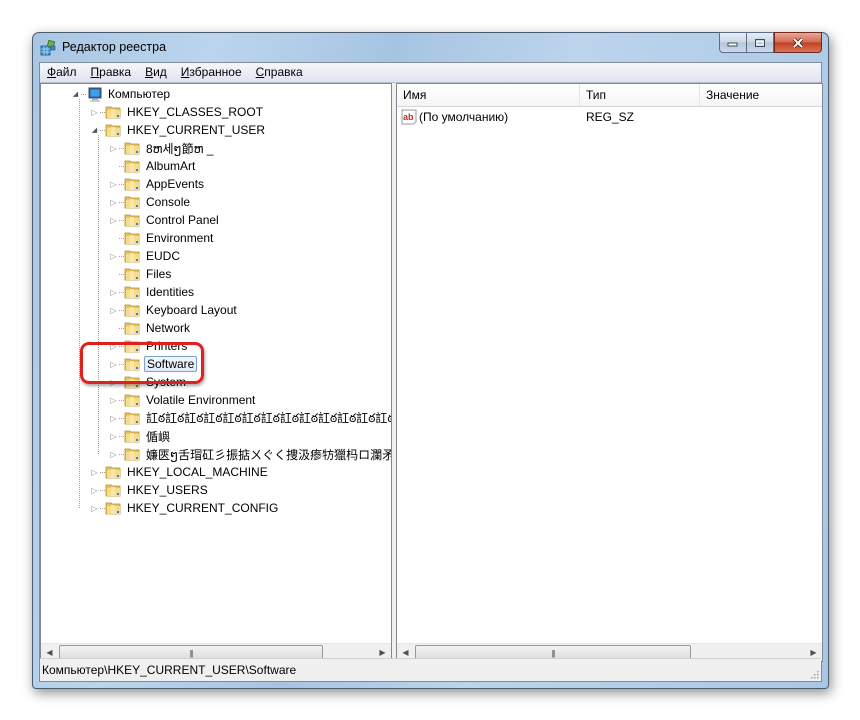 This screenshot has height=720, width=860. Describe the element at coordinates (168, 328) in the screenshot. I see `tree-node-label: Network` at that location.